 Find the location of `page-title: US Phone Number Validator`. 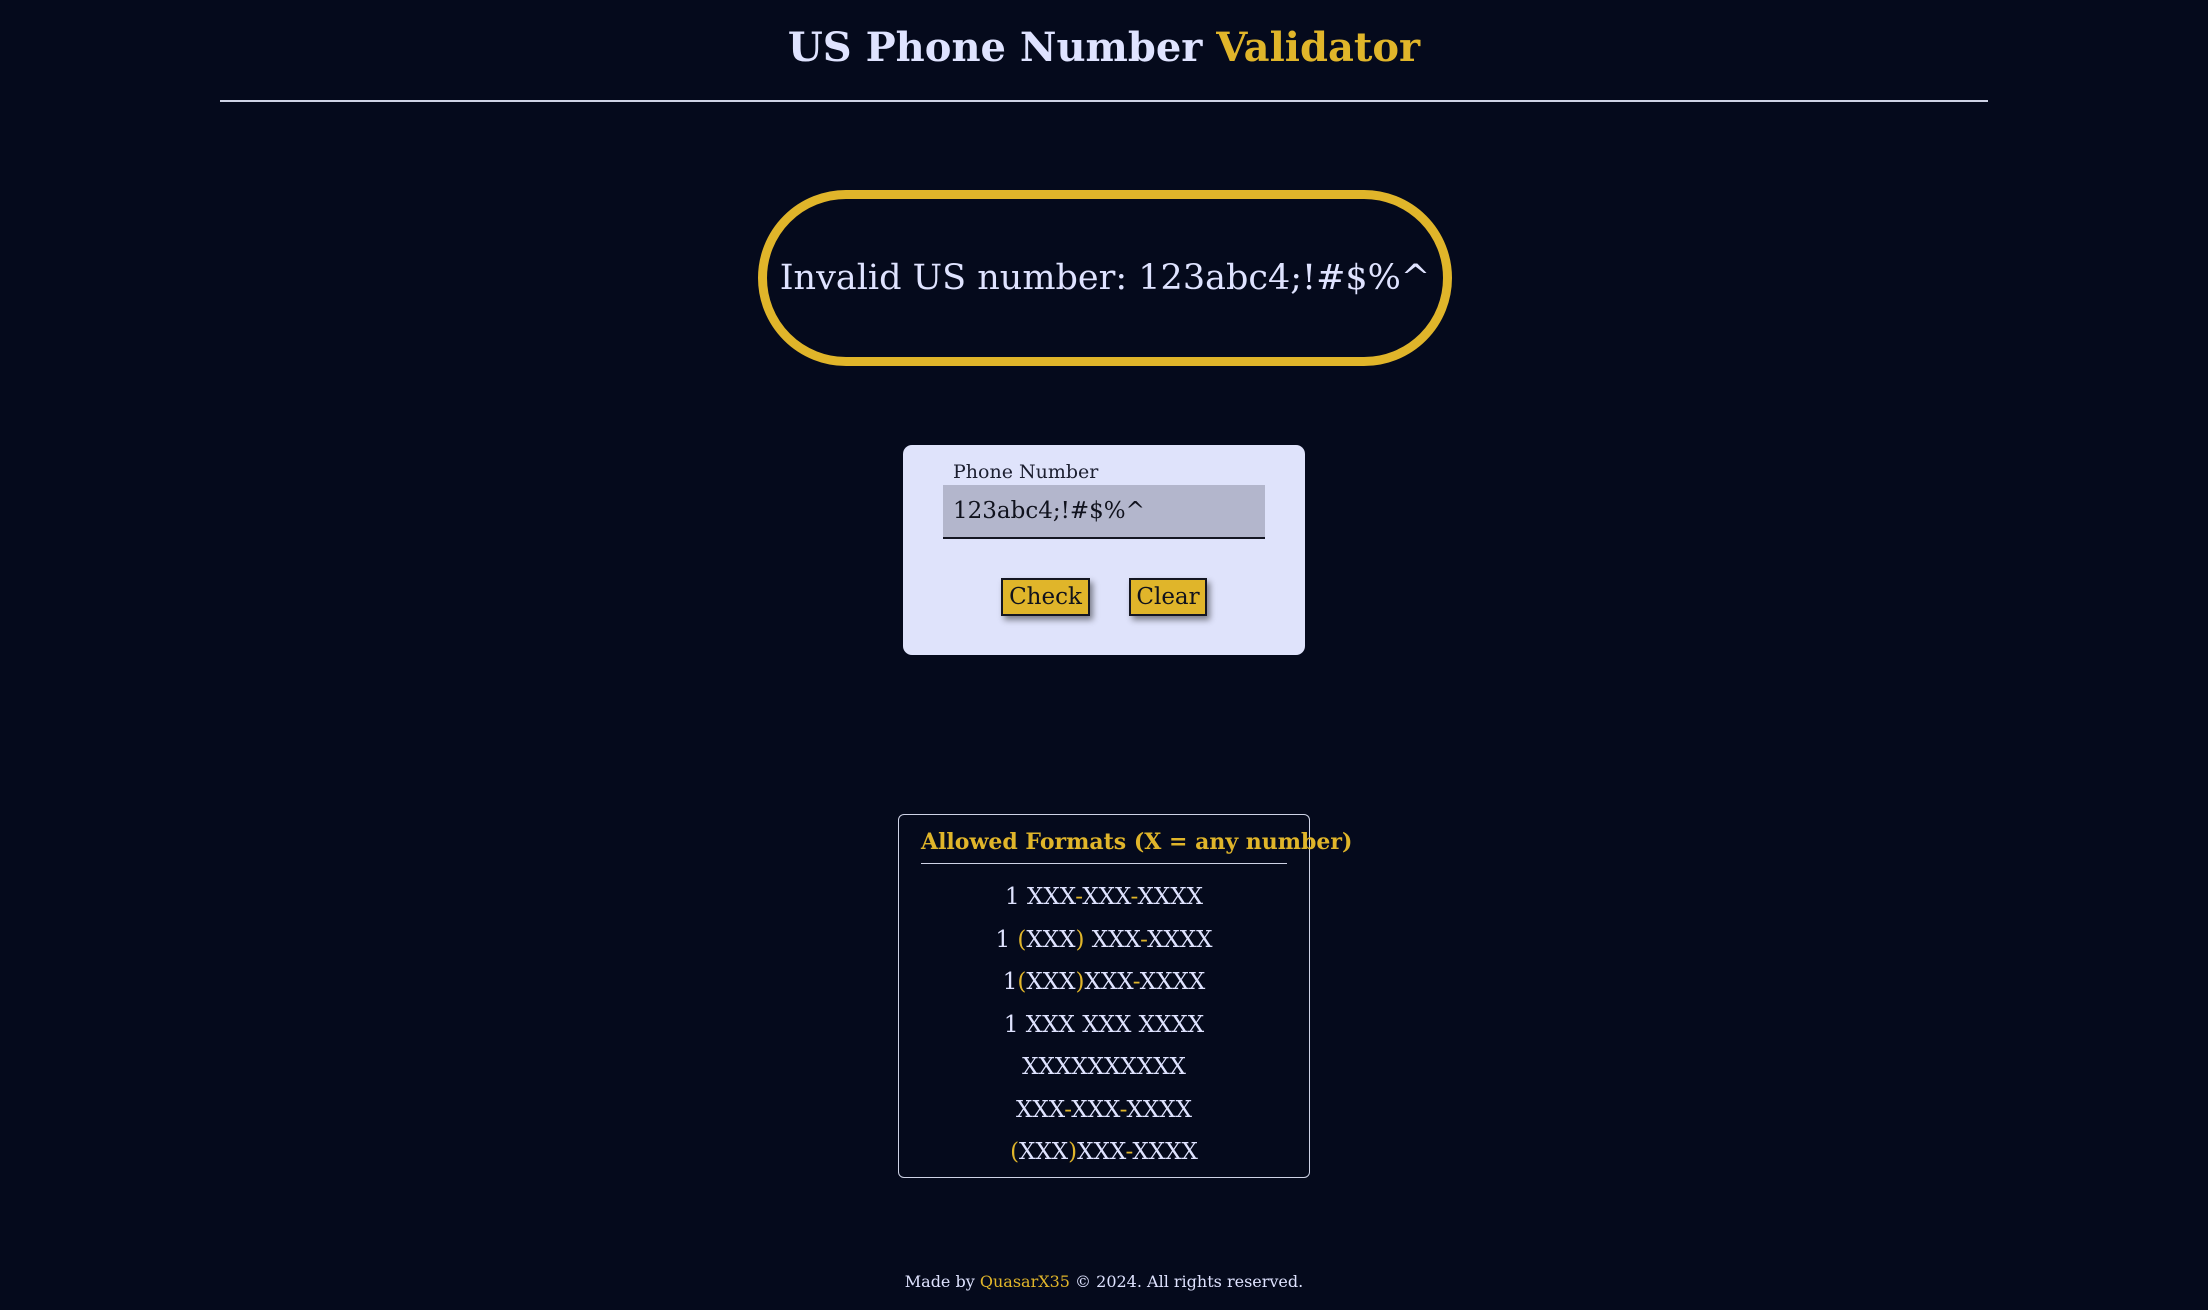

page-title: US Phone Number Validator is located at coordinates (1104, 37).